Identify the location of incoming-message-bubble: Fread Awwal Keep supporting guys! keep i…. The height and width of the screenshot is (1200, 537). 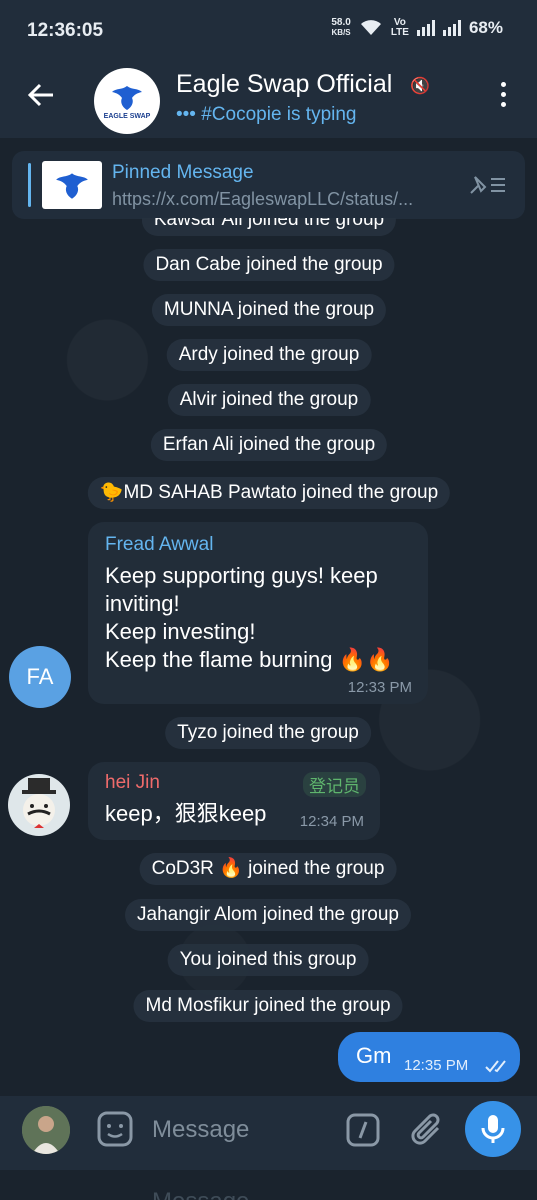
(258, 613).